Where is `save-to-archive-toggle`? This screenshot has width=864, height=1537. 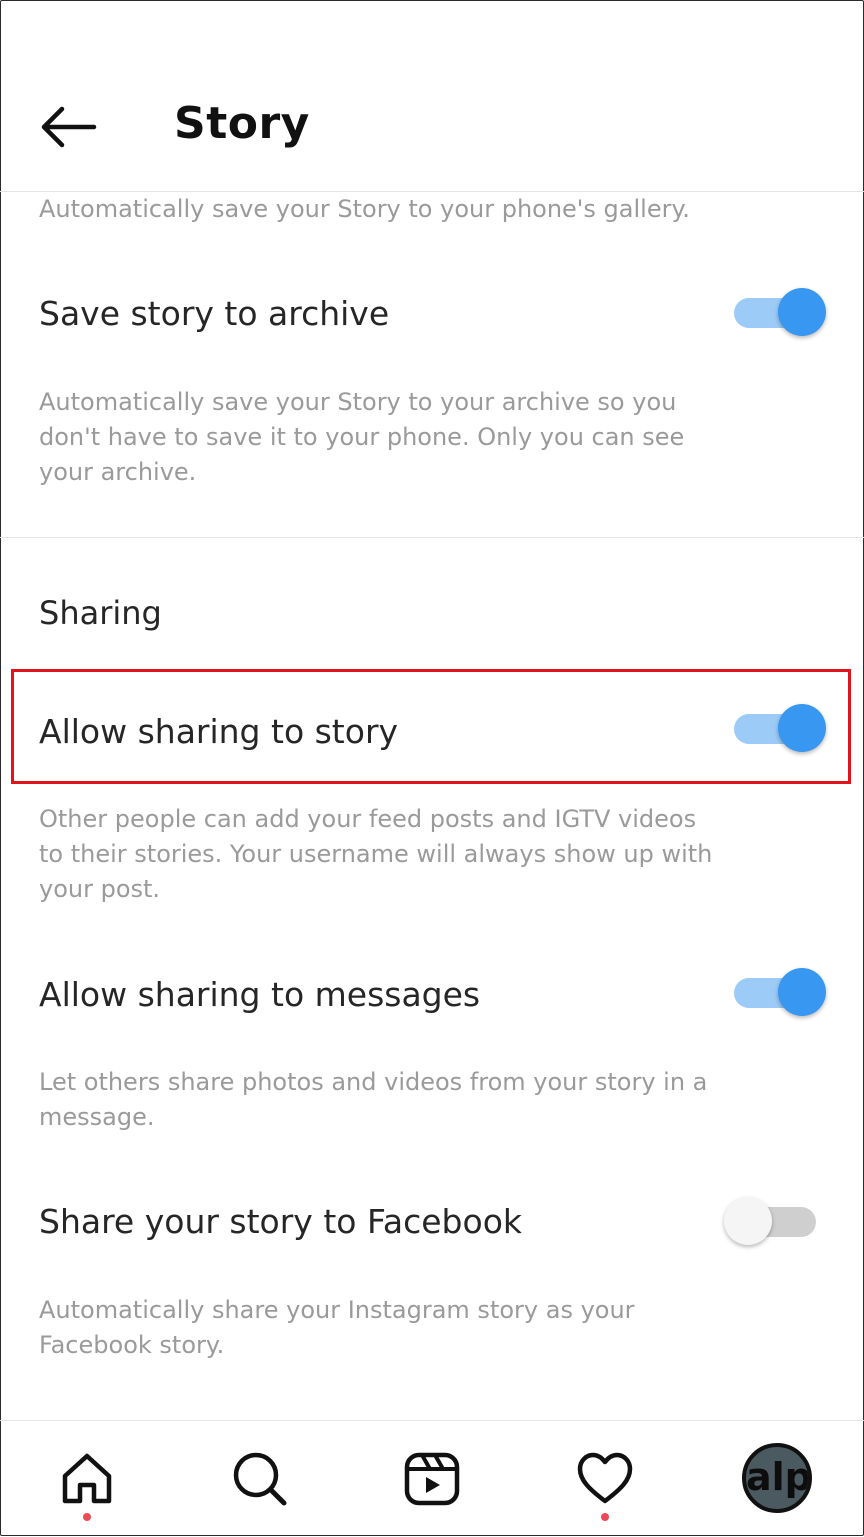
save-to-archive-toggle is located at coordinates (780, 312).